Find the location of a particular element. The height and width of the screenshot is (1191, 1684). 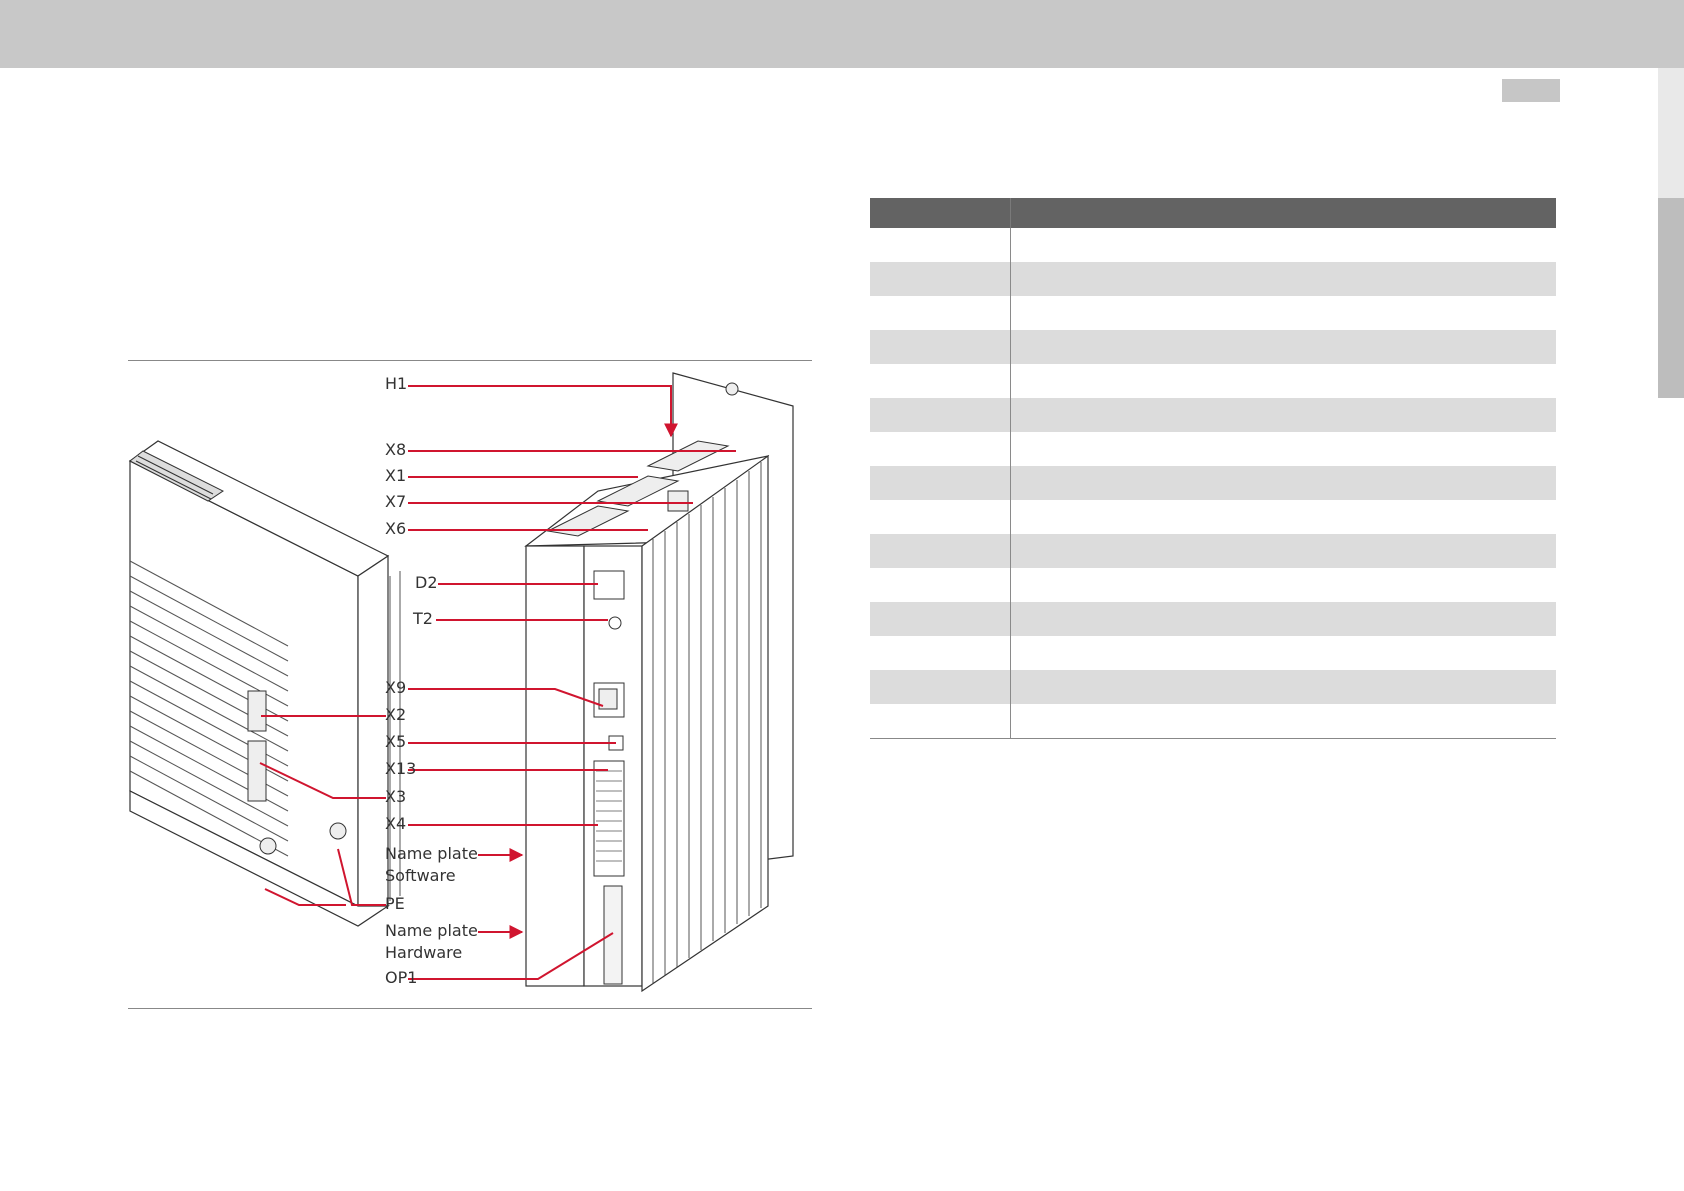

table-header-row is located at coordinates (1213, 213).